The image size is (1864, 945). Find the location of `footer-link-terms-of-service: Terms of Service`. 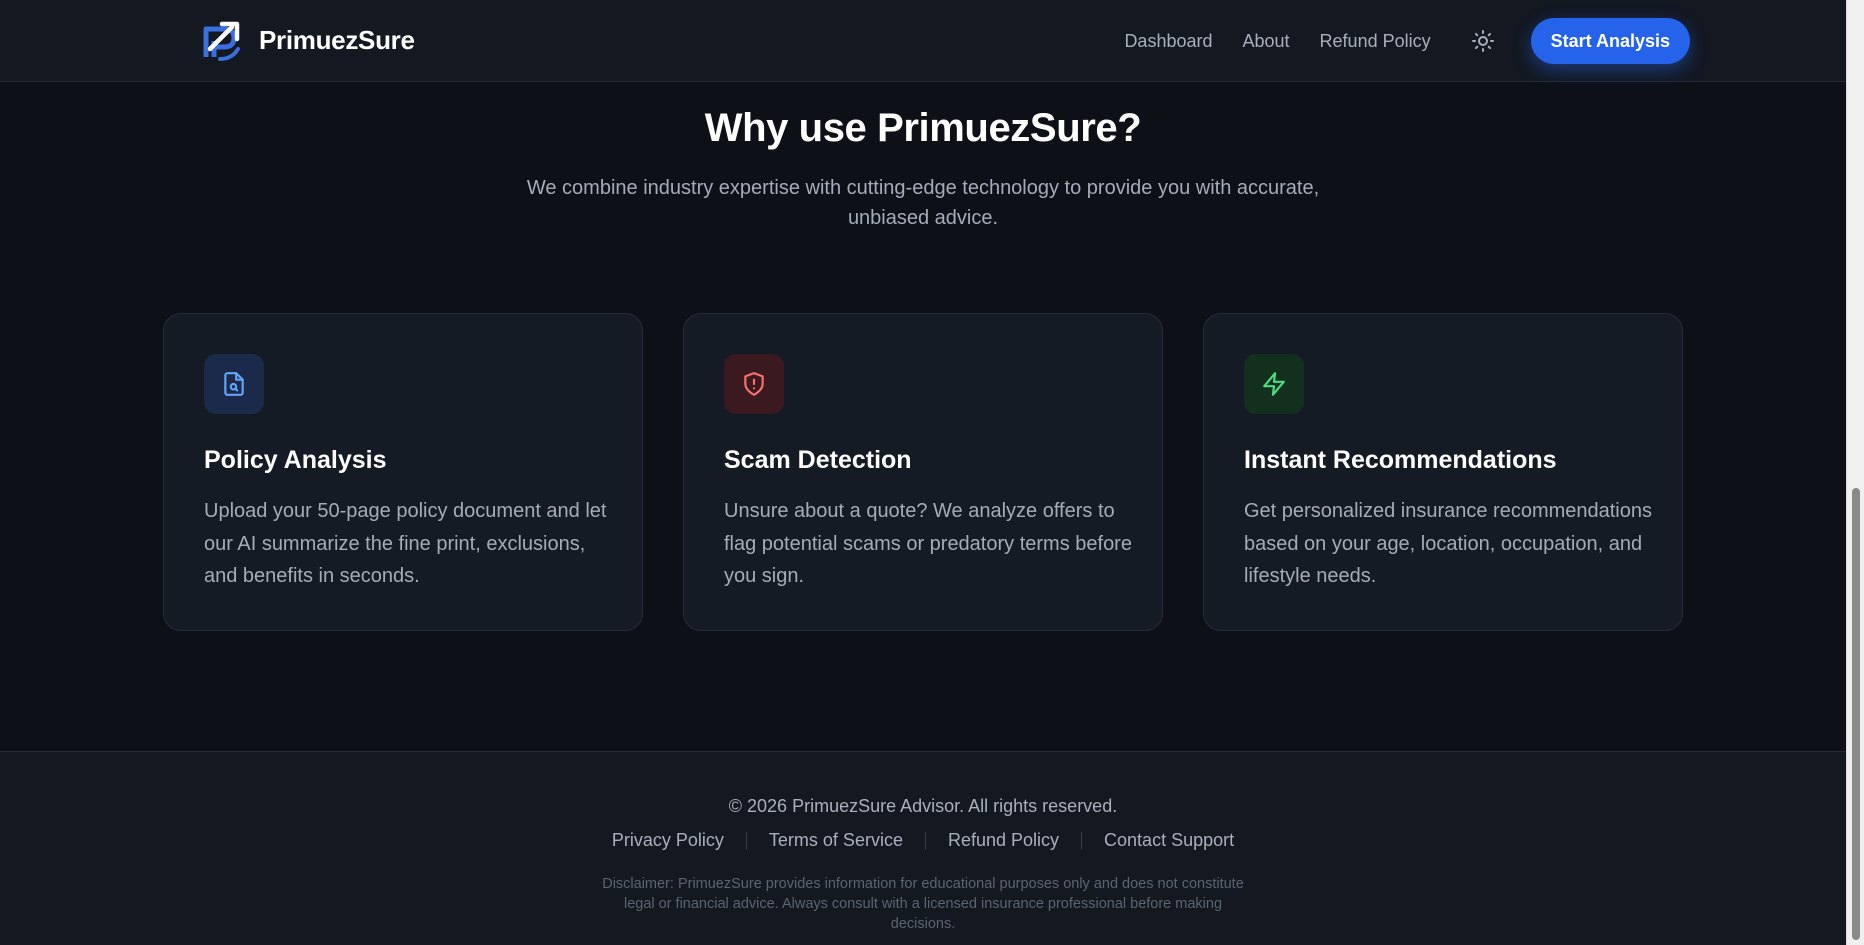

footer-link-terms-of-service: Terms of Service is located at coordinates (836, 840).